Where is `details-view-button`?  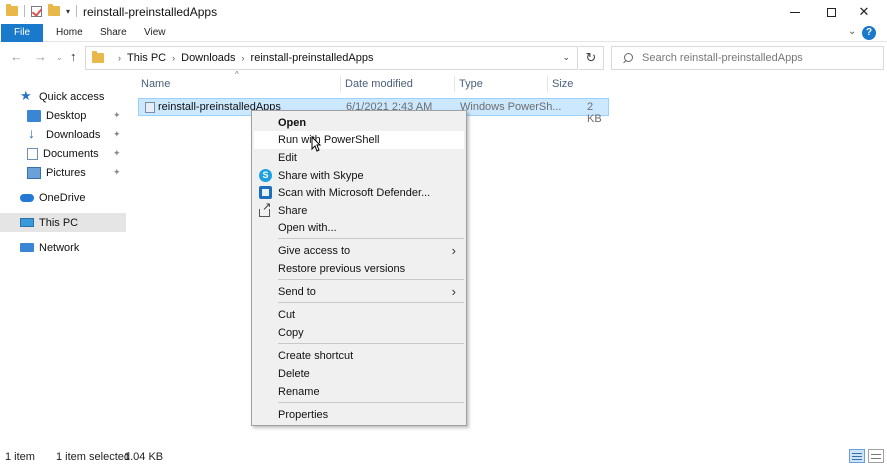 details-view-button is located at coordinates (857, 456).